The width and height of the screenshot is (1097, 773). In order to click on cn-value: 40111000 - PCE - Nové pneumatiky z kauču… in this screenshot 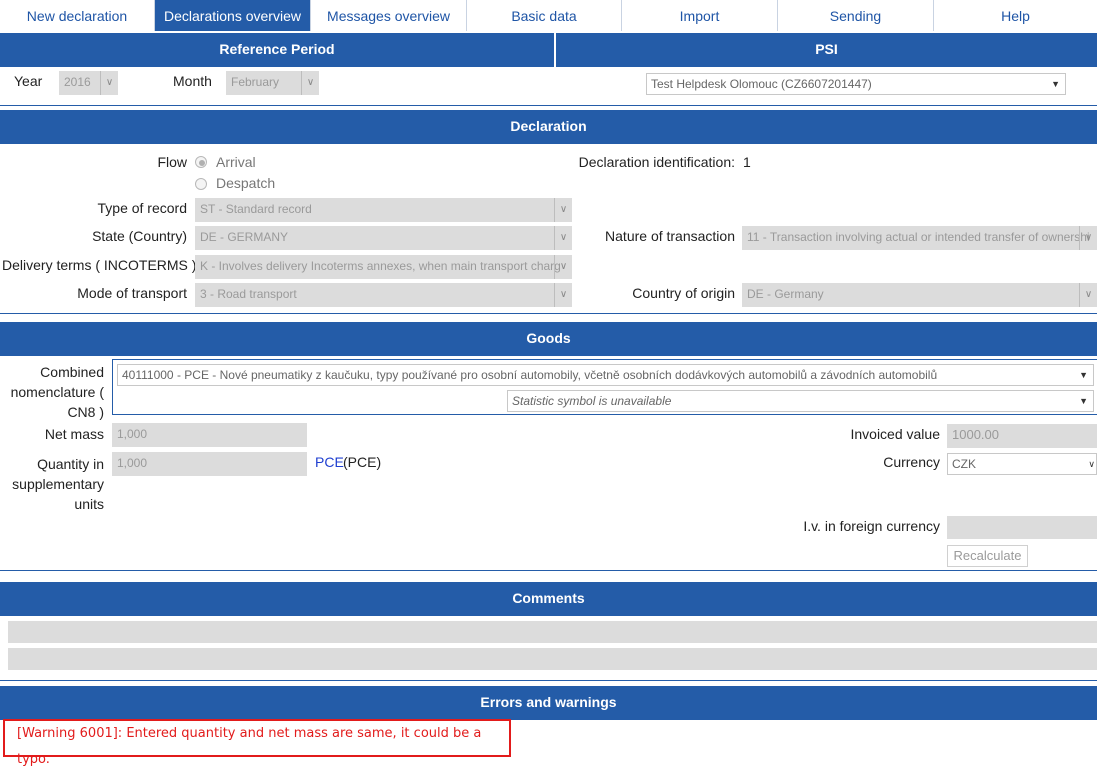, I will do `click(530, 375)`.